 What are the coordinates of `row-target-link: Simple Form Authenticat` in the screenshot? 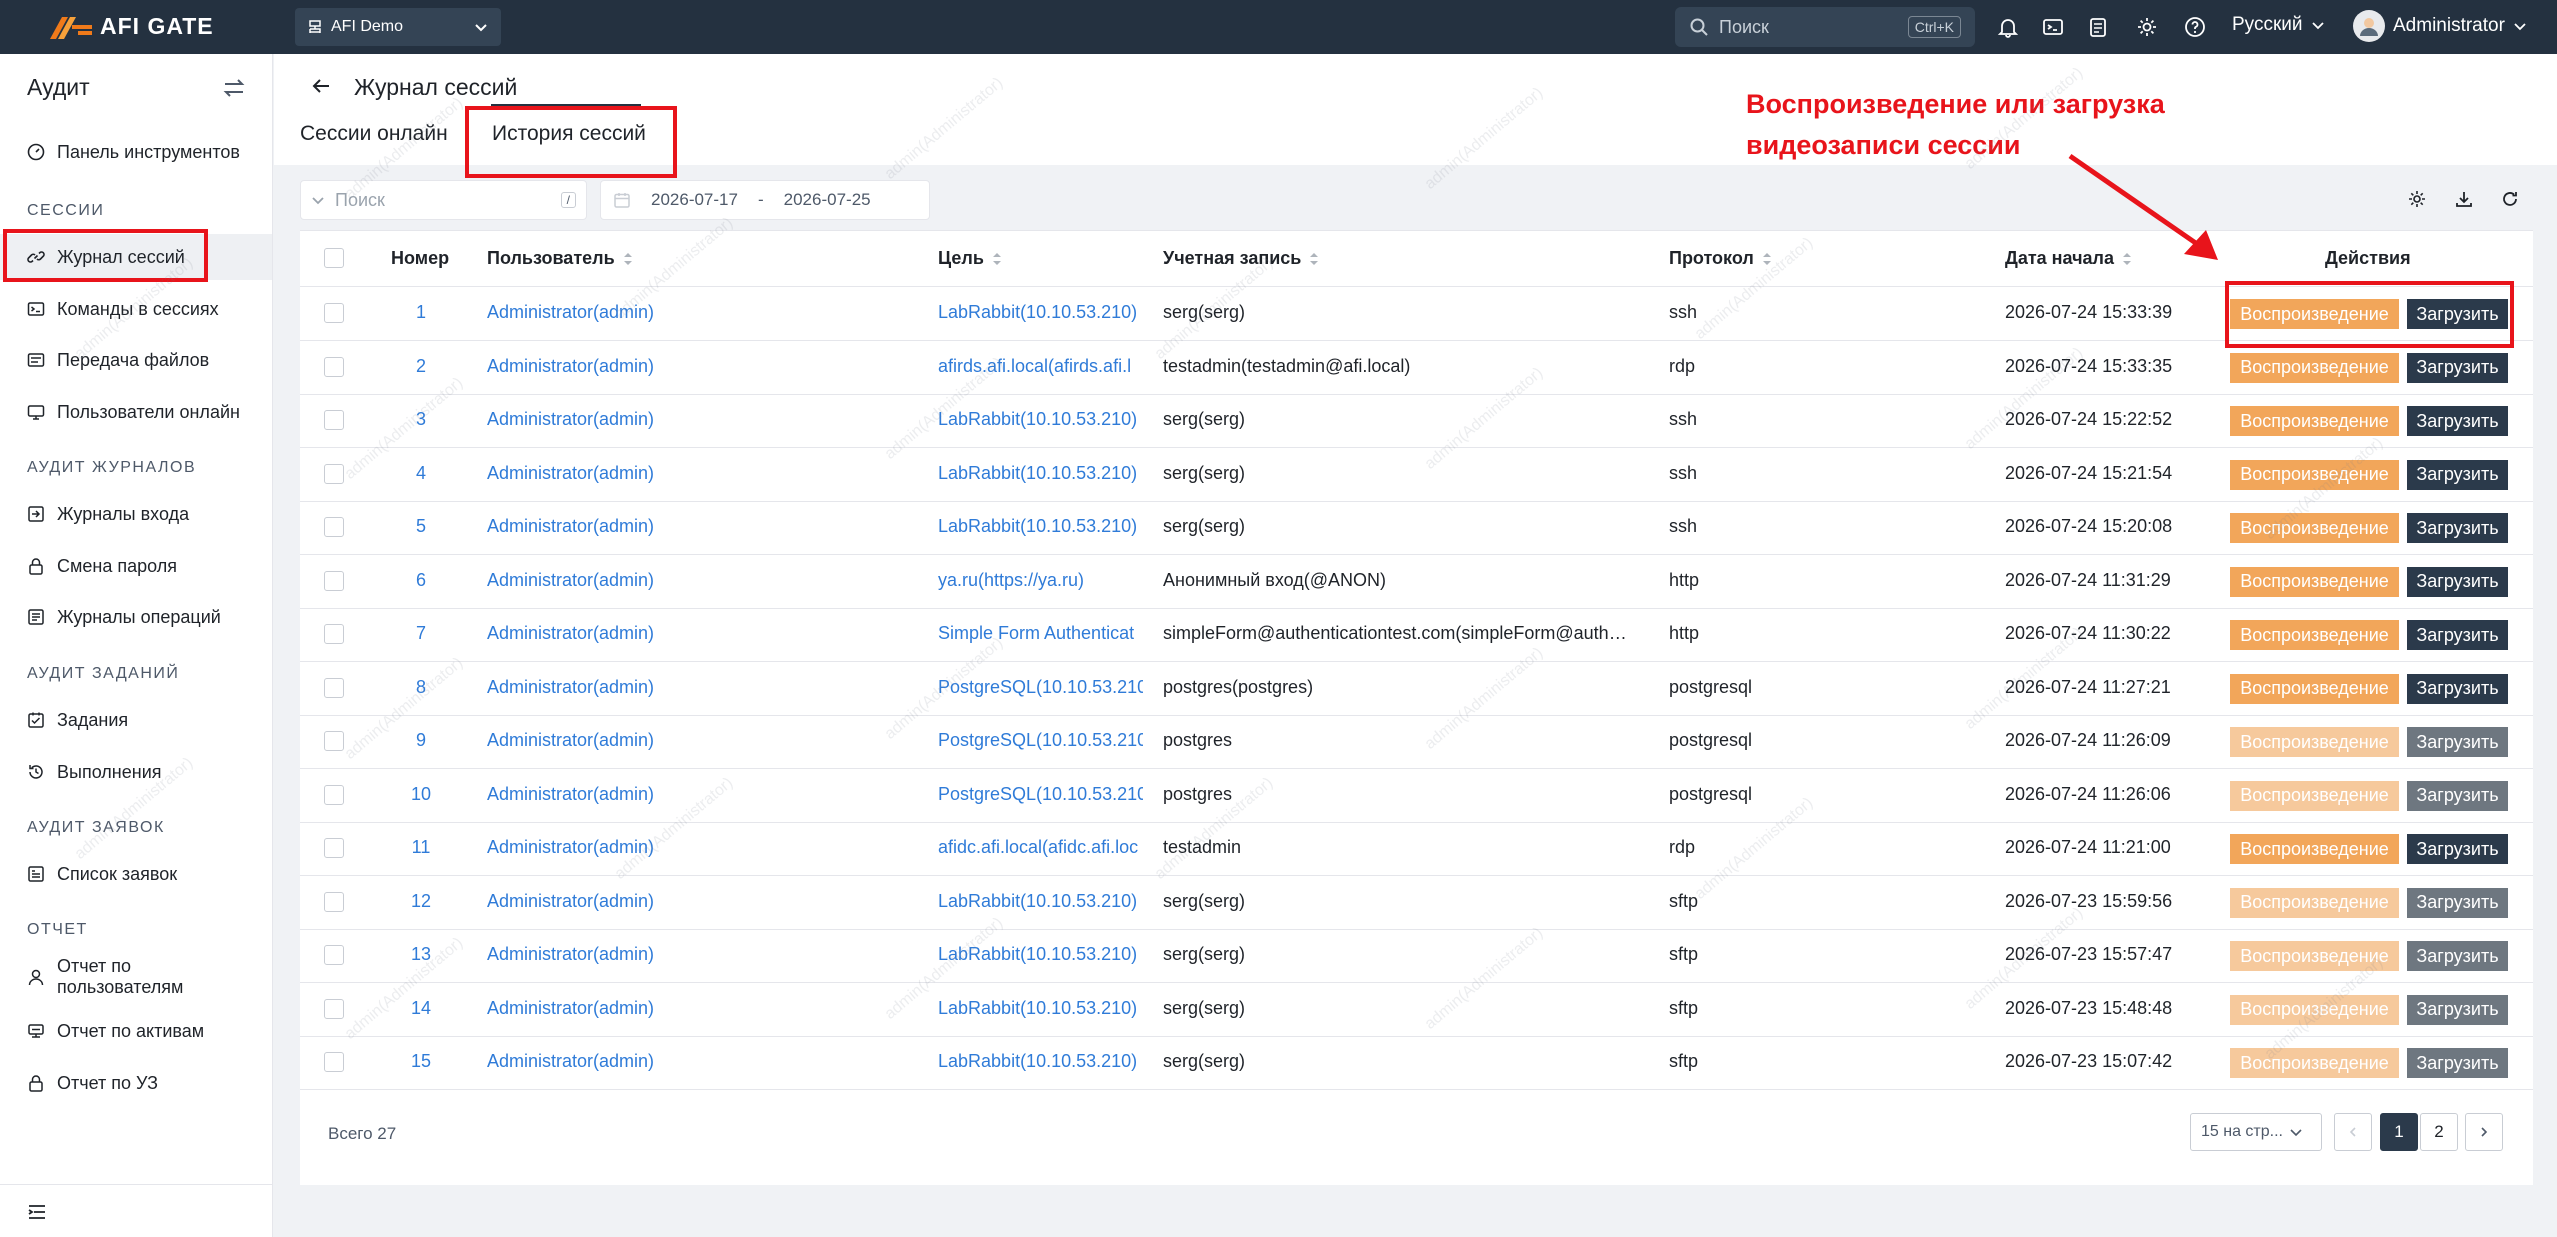 It's located at (1040, 633).